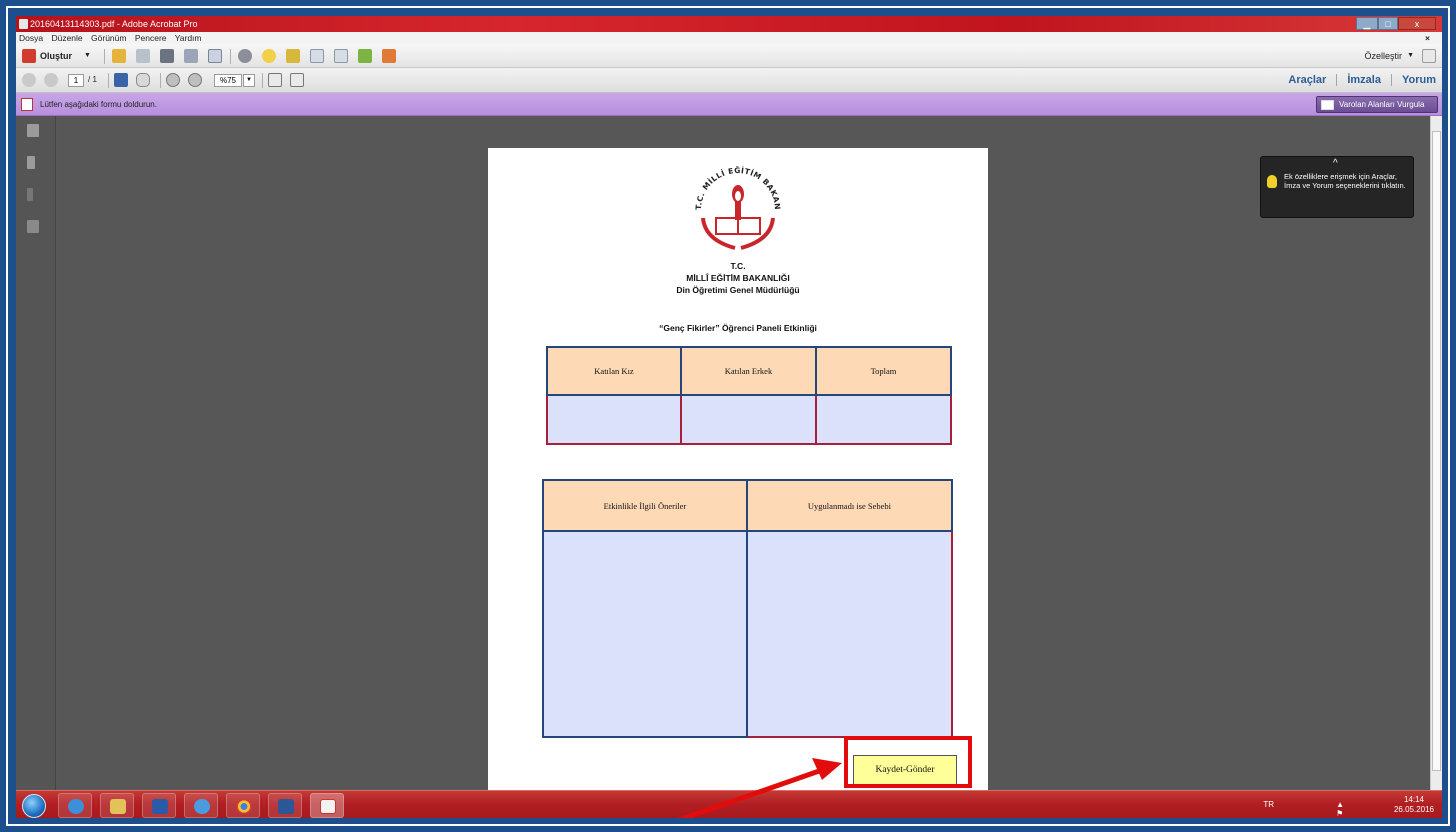 The image size is (1456, 832). Describe the element at coordinates (1382, 104) in the screenshot. I see `highlight-fields-label: Varolan Alanları Vurgula` at that location.